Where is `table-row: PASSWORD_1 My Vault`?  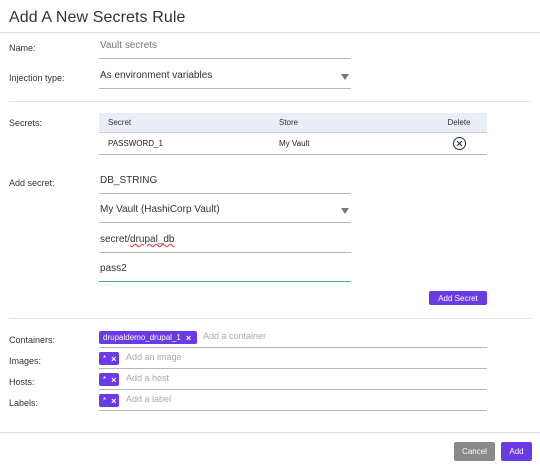 table-row: PASSWORD_1 My Vault is located at coordinates (293, 143).